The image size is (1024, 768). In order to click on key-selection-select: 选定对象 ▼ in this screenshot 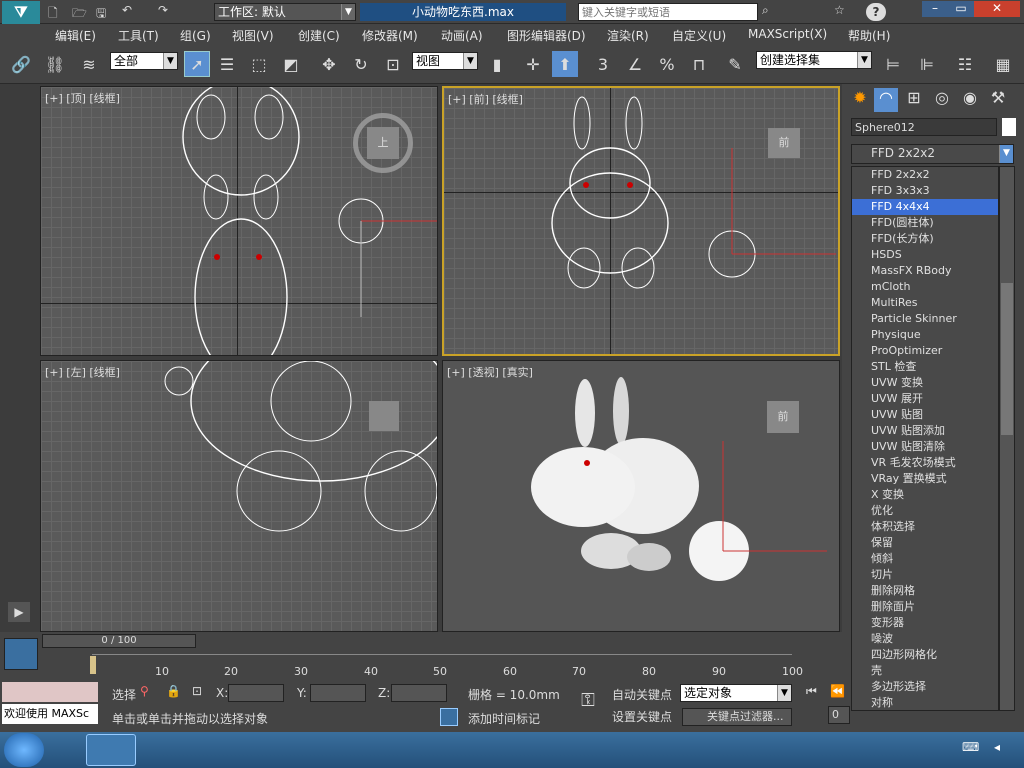, I will do `click(736, 693)`.